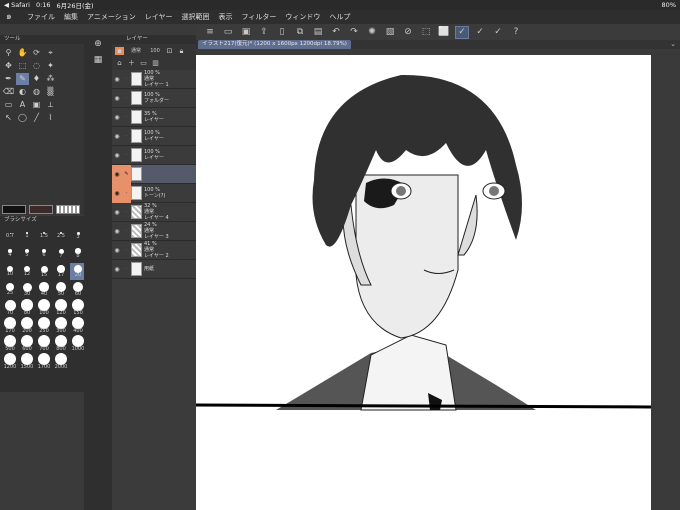  I want to click on layer-row: ◉ · 41 % 通常 レイヤー 2, so click(154, 250).